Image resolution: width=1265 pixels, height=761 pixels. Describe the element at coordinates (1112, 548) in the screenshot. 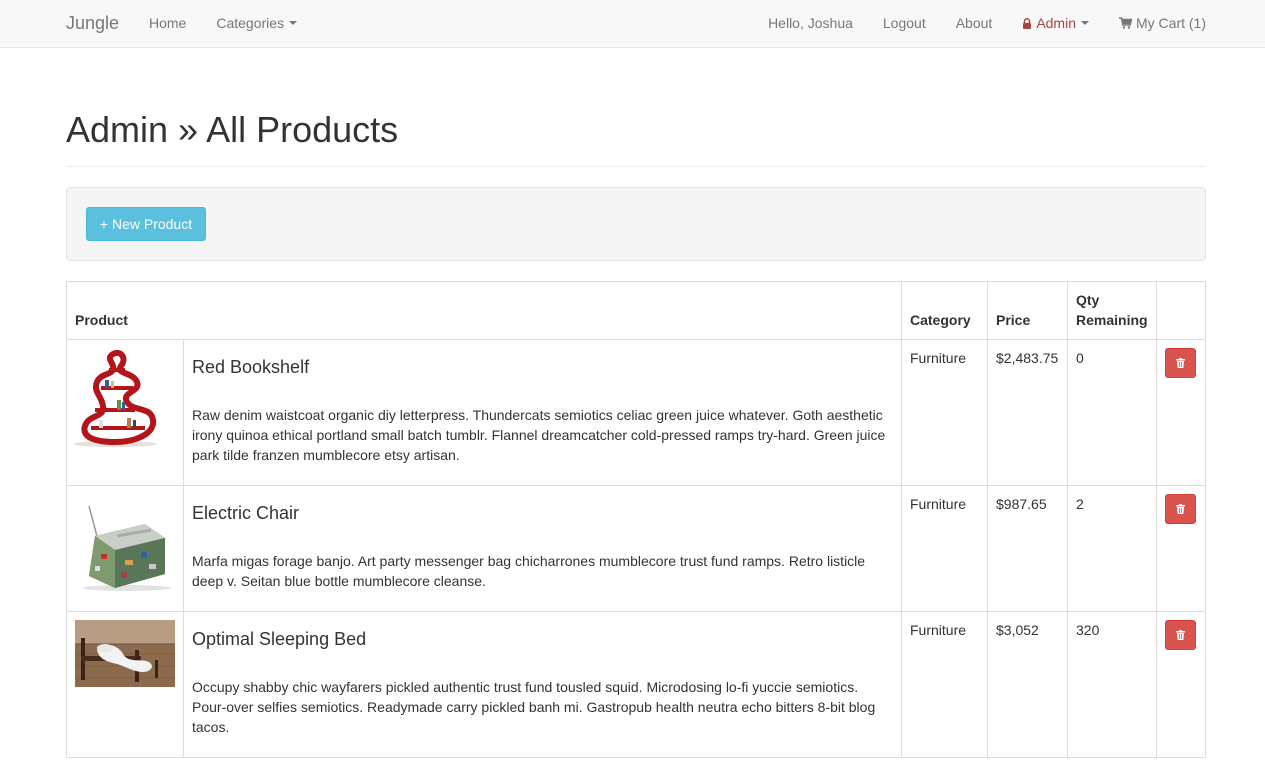

I see `product-qty: 2` at that location.